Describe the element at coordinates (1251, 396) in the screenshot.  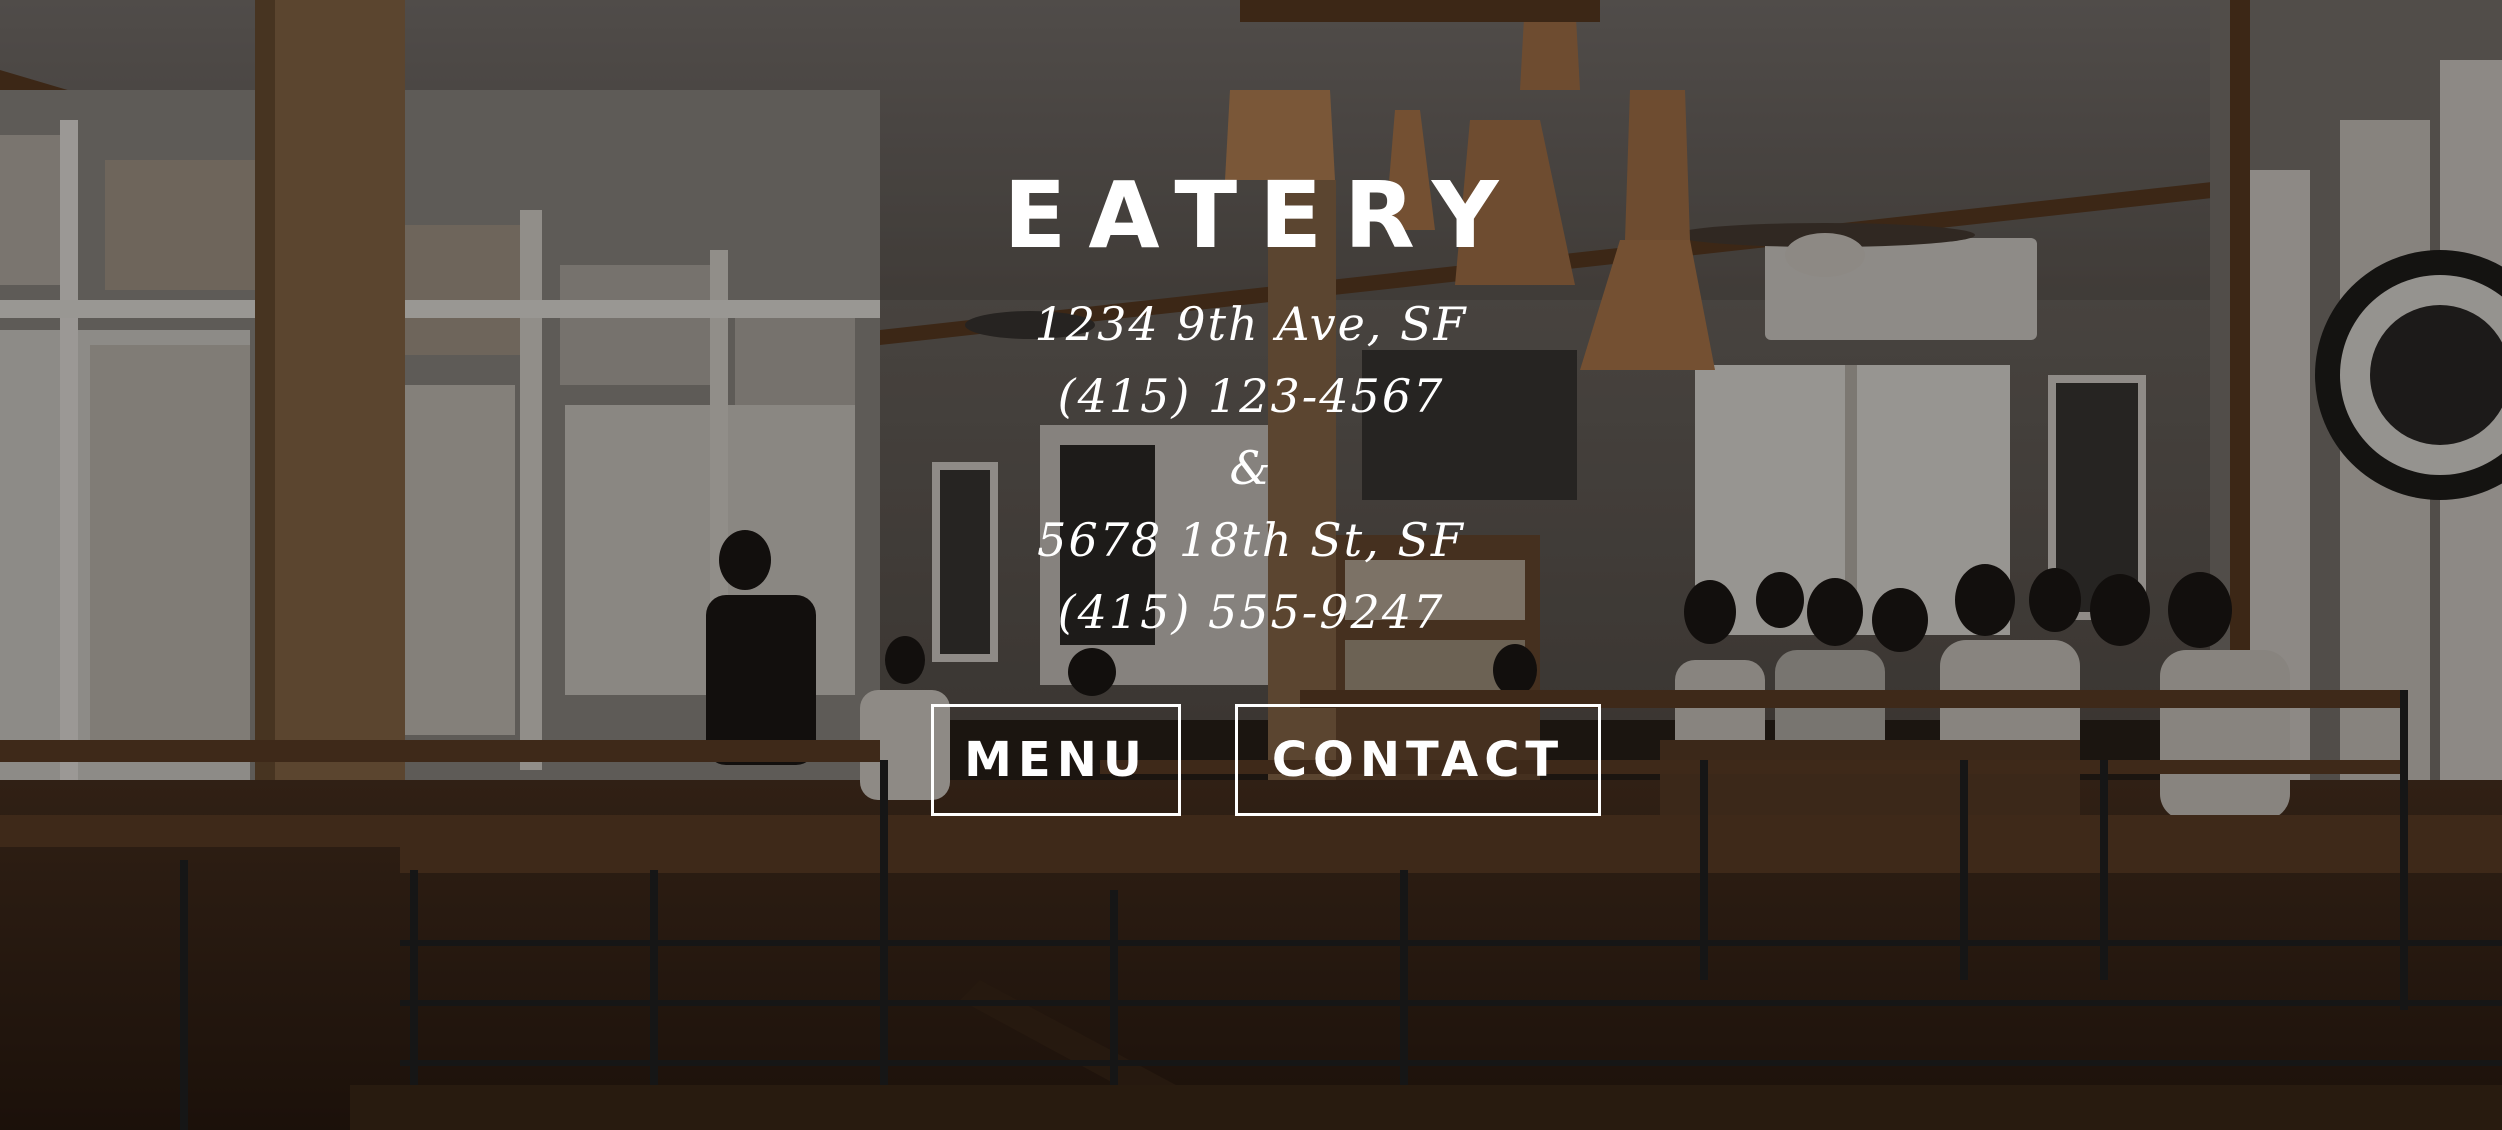
I see `location-1-phone: (415) 123-4567` at that location.